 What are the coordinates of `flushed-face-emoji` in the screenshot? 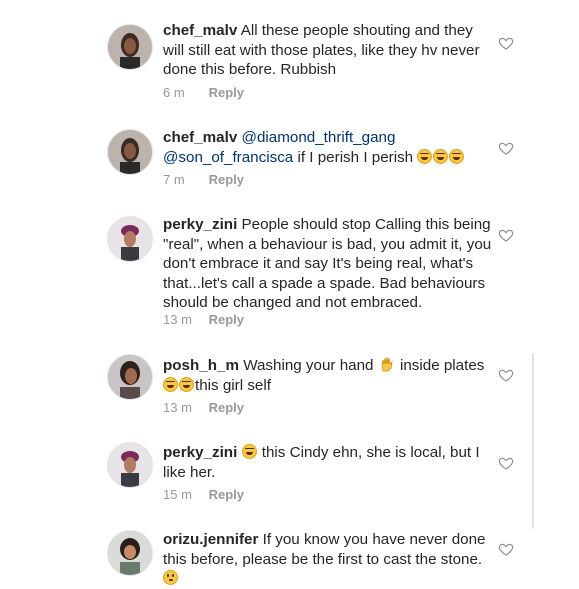 It's located at (170, 577).